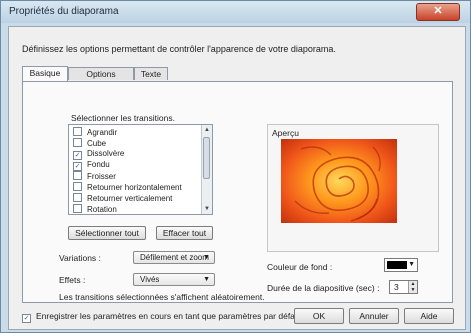  What do you see at coordinates (72, 280) in the screenshot?
I see `effects-label: Effets :` at bounding box center [72, 280].